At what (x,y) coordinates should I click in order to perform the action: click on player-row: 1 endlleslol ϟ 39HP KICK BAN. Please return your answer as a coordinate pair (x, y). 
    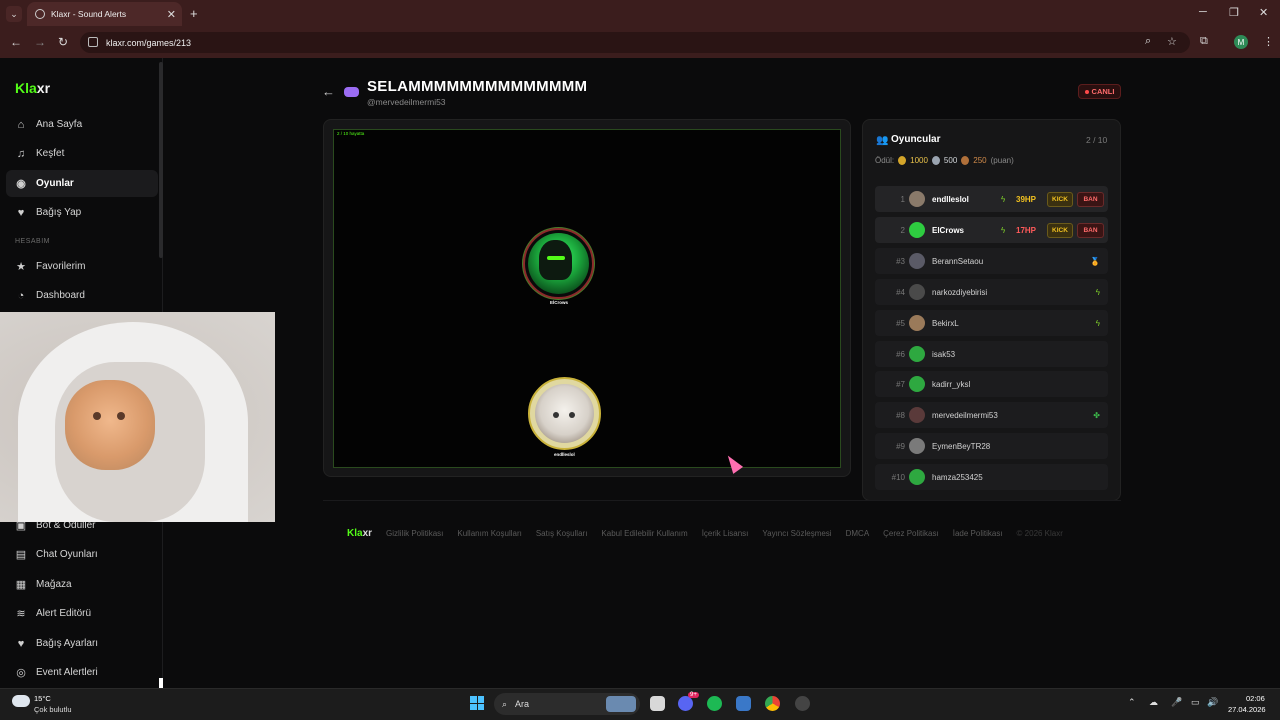
    Looking at the image, I should click on (991, 199).